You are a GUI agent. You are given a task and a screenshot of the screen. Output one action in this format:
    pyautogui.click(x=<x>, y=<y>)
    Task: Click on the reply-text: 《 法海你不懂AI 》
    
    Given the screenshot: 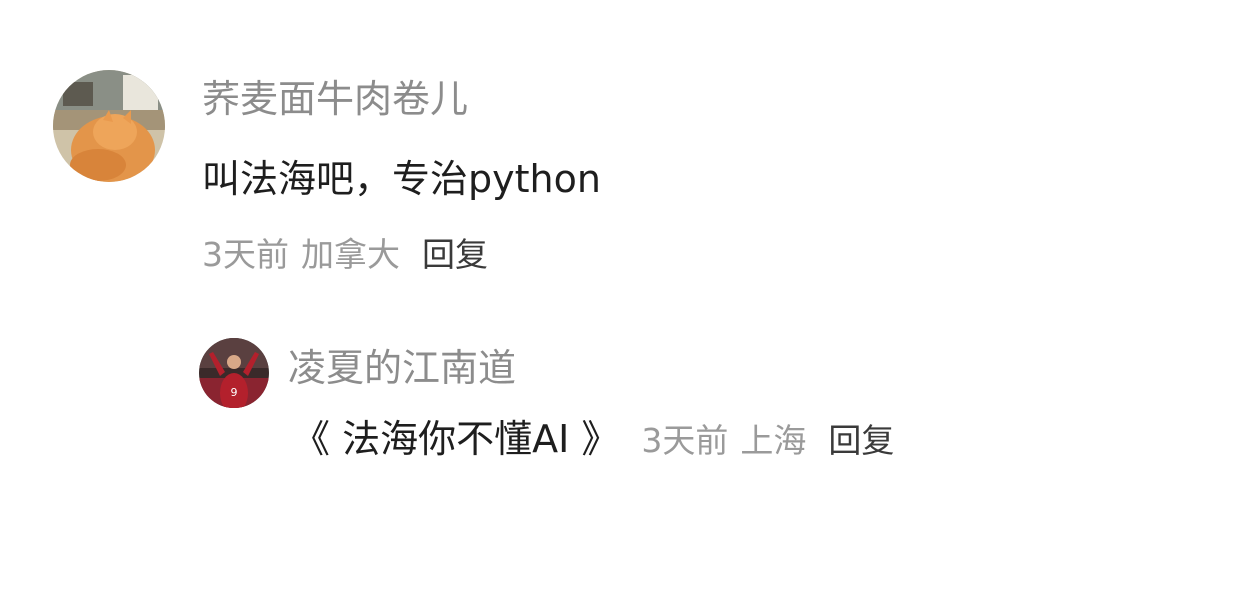 What is the action you would take?
    pyautogui.click(x=456, y=439)
    